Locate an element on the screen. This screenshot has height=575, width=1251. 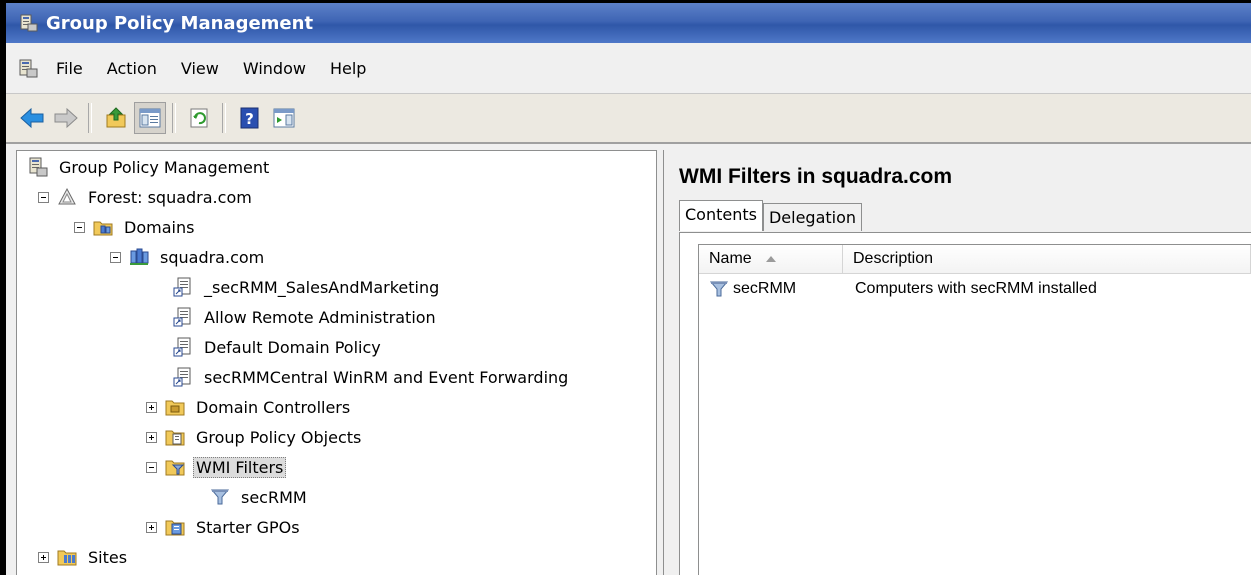
back-arrow-icon is located at coordinates (32, 118).